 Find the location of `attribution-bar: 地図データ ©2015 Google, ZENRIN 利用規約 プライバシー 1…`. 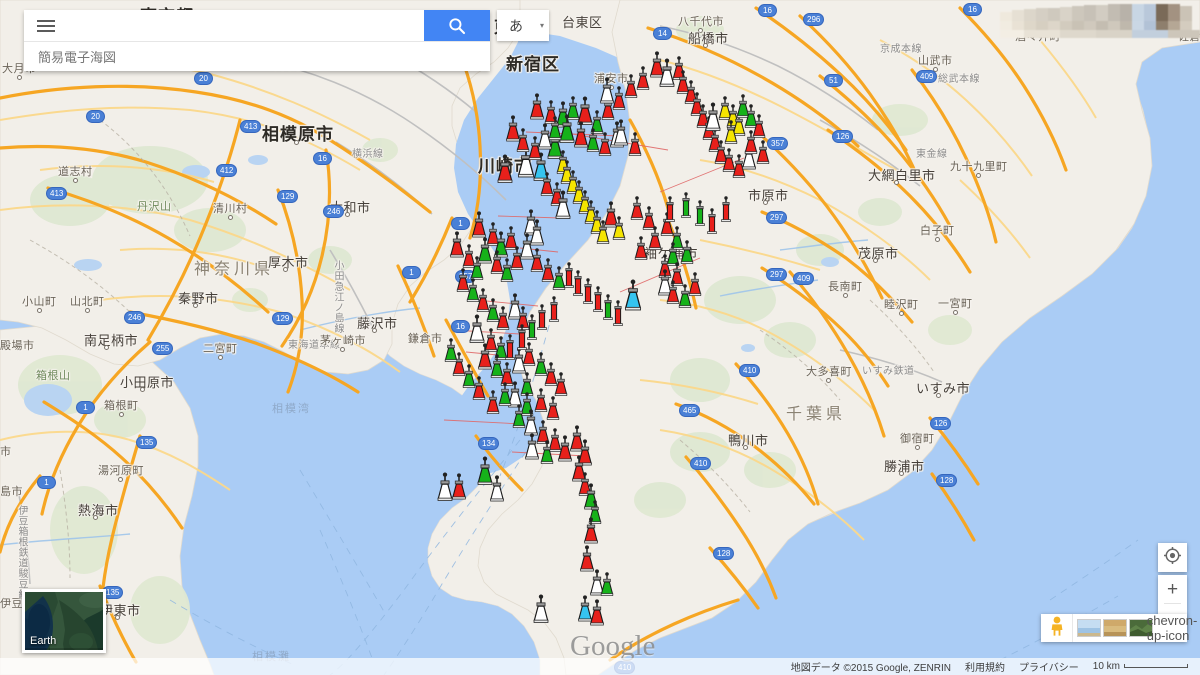

attribution-bar: 地図データ ©2015 Google, ZENRIN 利用規約 プライバシー 1… is located at coordinates (600, 666).